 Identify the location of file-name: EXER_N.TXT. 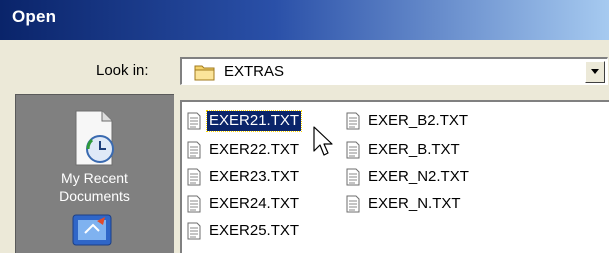
(414, 203).